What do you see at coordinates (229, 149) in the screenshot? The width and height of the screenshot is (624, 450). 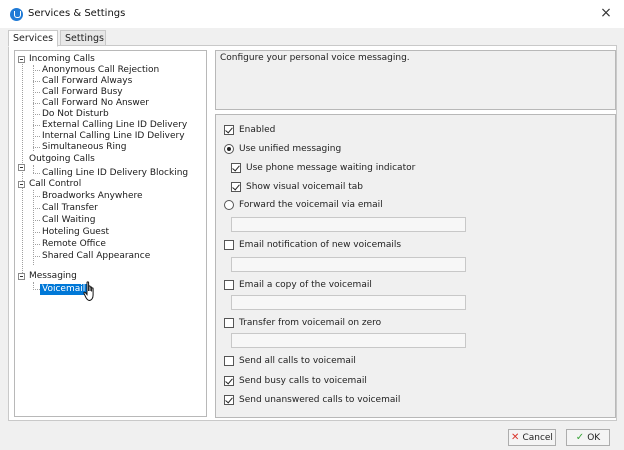 I see `use-unified-radio` at bounding box center [229, 149].